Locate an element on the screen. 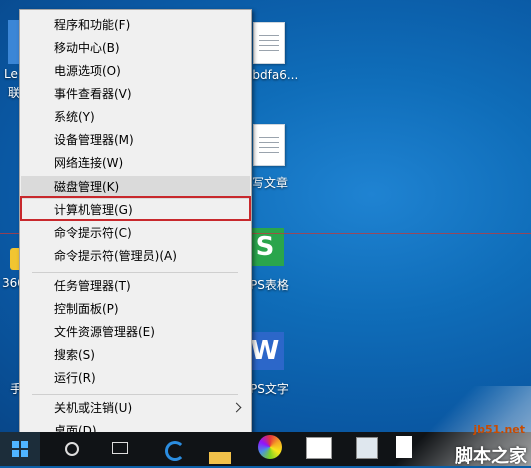 The width and height of the screenshot is (531, 468). desktop-icon-wps-sheet: S PS表格 is located at coordinates (276, 261).